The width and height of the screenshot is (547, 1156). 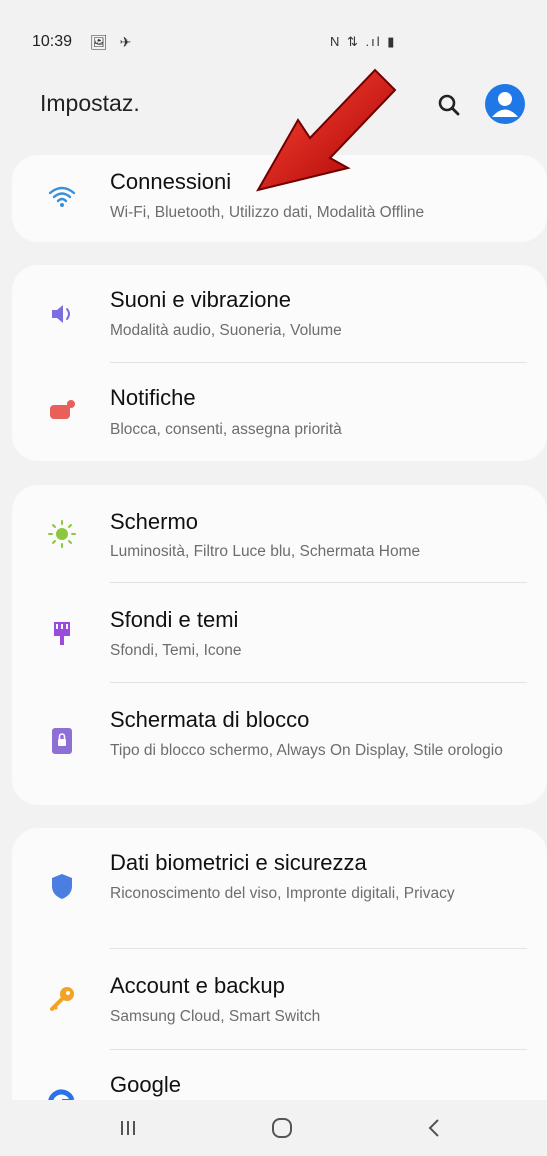 I want to click on key-icon, so click(x=62, y=999).